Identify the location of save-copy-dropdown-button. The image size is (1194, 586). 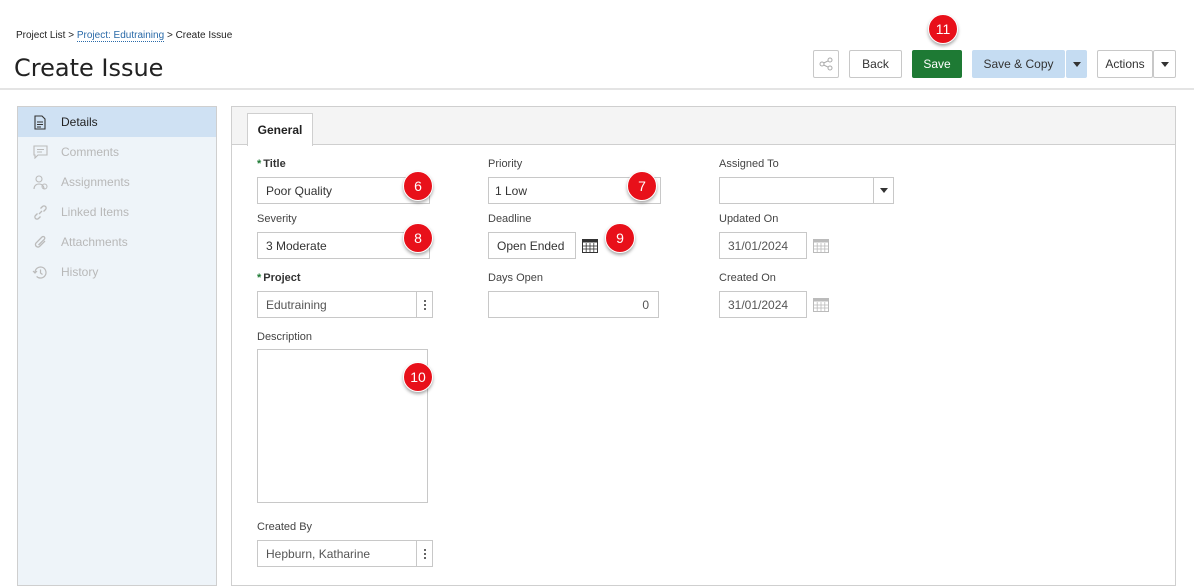
(1076, 64).